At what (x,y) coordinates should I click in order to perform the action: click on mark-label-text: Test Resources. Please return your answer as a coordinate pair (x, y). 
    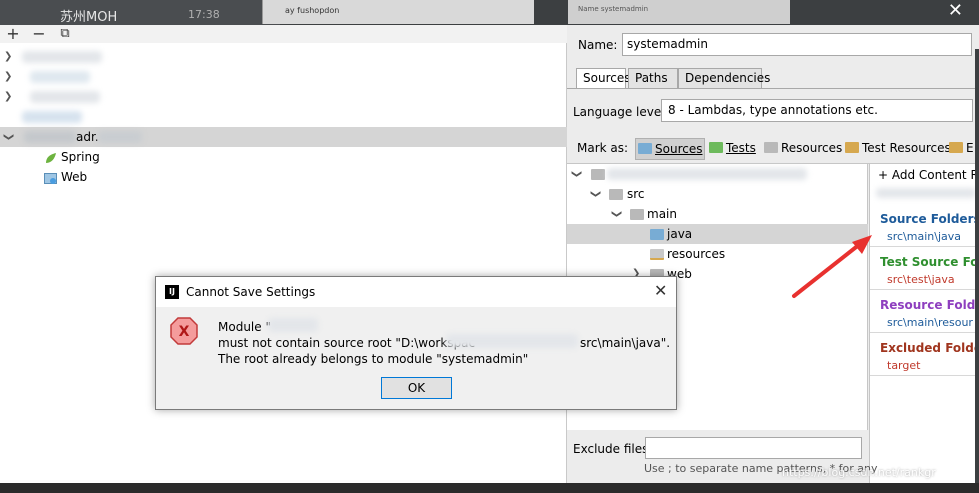
    Looking at the image, I should click on (906, 148).